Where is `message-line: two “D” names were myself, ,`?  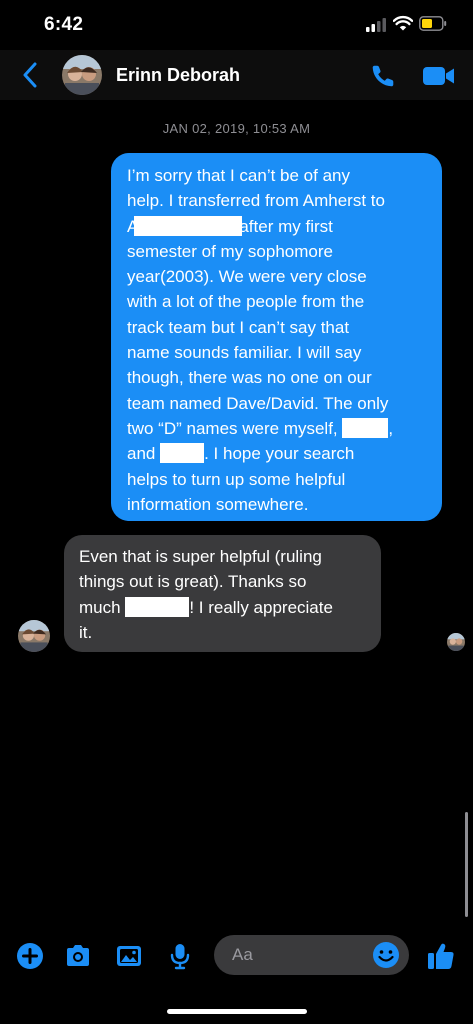 message-line: two “D” names were myself, , is located at coordinates (278, 428).